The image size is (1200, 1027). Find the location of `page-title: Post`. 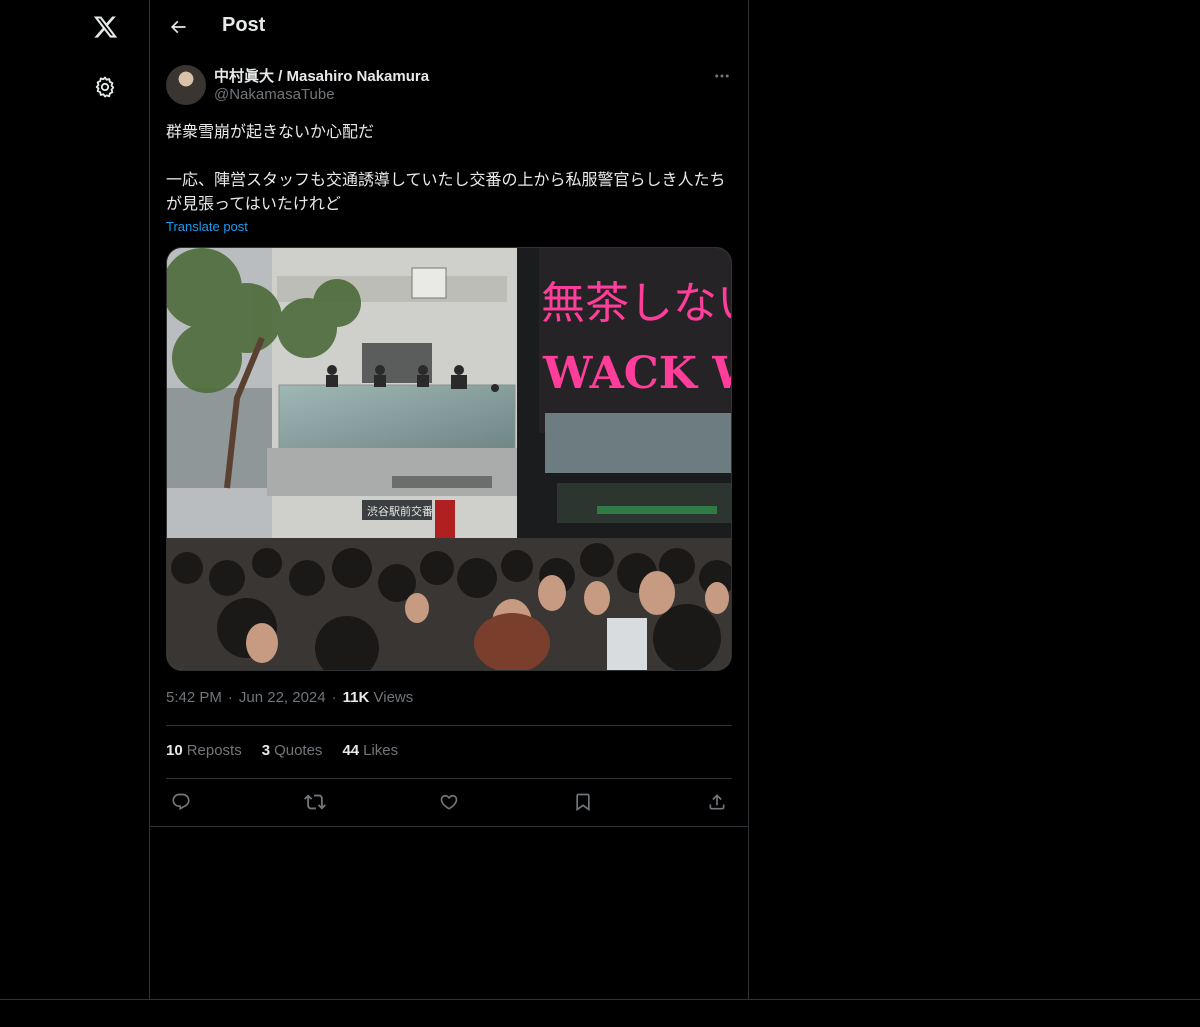

page-title: Post is located at coordinates (244, 25).